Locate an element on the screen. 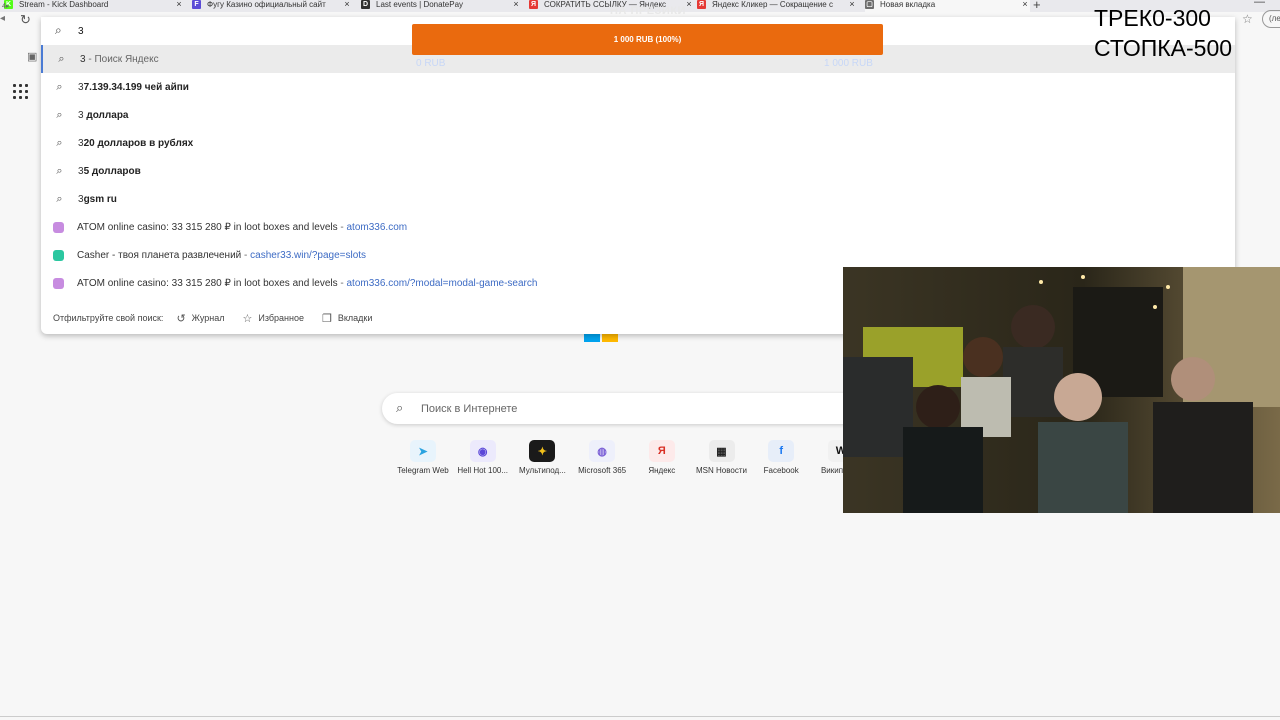 Image resolution: width=1280 pixels, height=720 pixels. donation-goal-max: 1 000 RUB is located at coordinates (848, 63).